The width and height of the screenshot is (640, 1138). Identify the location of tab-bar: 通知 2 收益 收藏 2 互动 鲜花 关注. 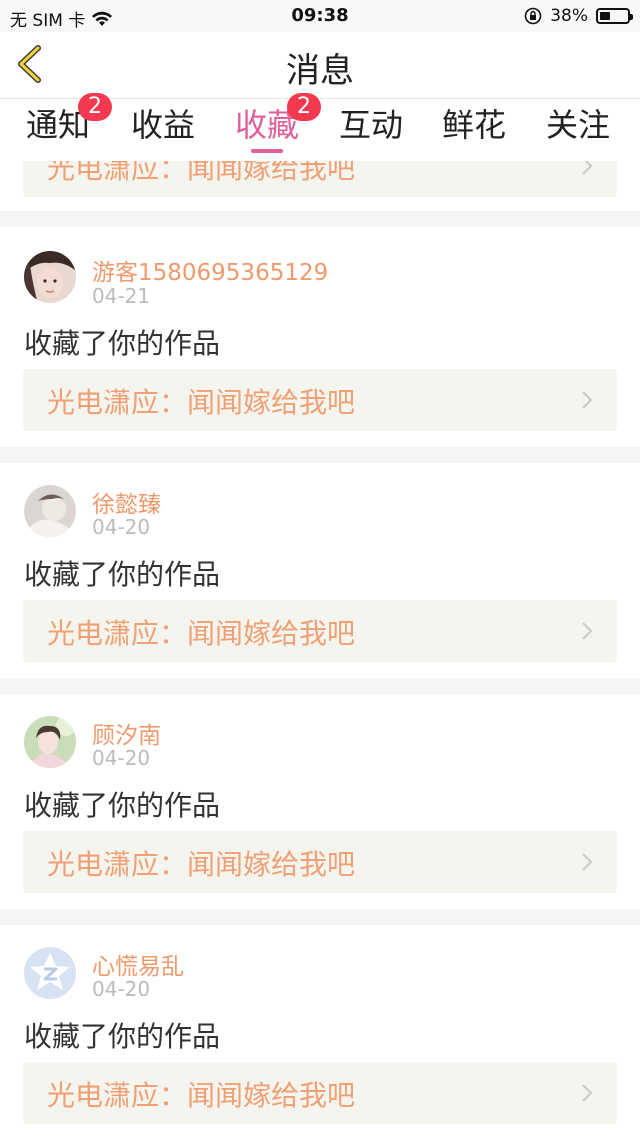
(320, 127).